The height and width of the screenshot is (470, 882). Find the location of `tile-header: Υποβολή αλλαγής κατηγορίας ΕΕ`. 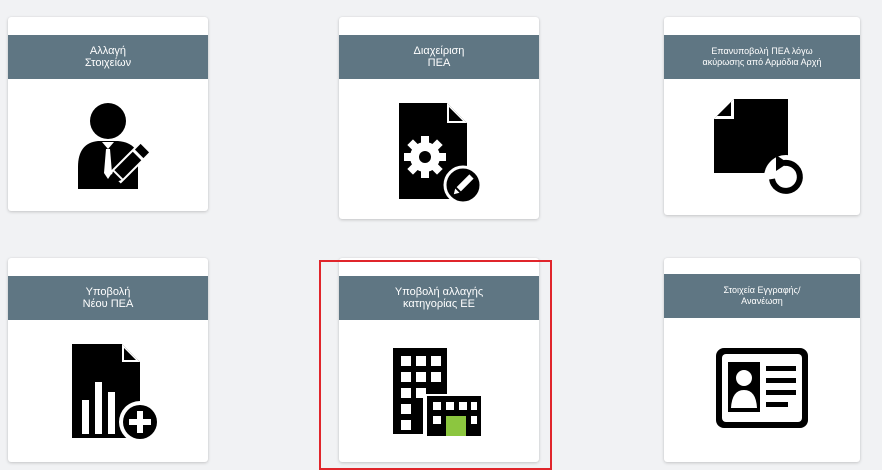

tile-header: Υποβολή αλλαγής κατηγορίας ΕΕ is located at coordinates (439, 298).